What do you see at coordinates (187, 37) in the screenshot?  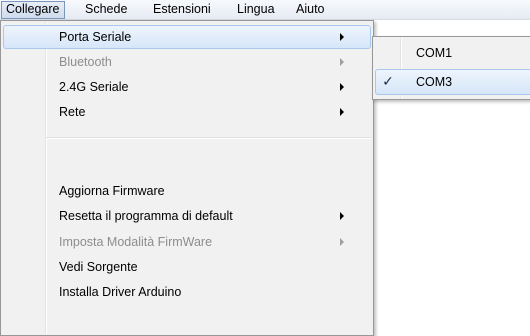 I see `menu-item-porta-seriale: Porta Seriale` at bounding box center [187, 37].